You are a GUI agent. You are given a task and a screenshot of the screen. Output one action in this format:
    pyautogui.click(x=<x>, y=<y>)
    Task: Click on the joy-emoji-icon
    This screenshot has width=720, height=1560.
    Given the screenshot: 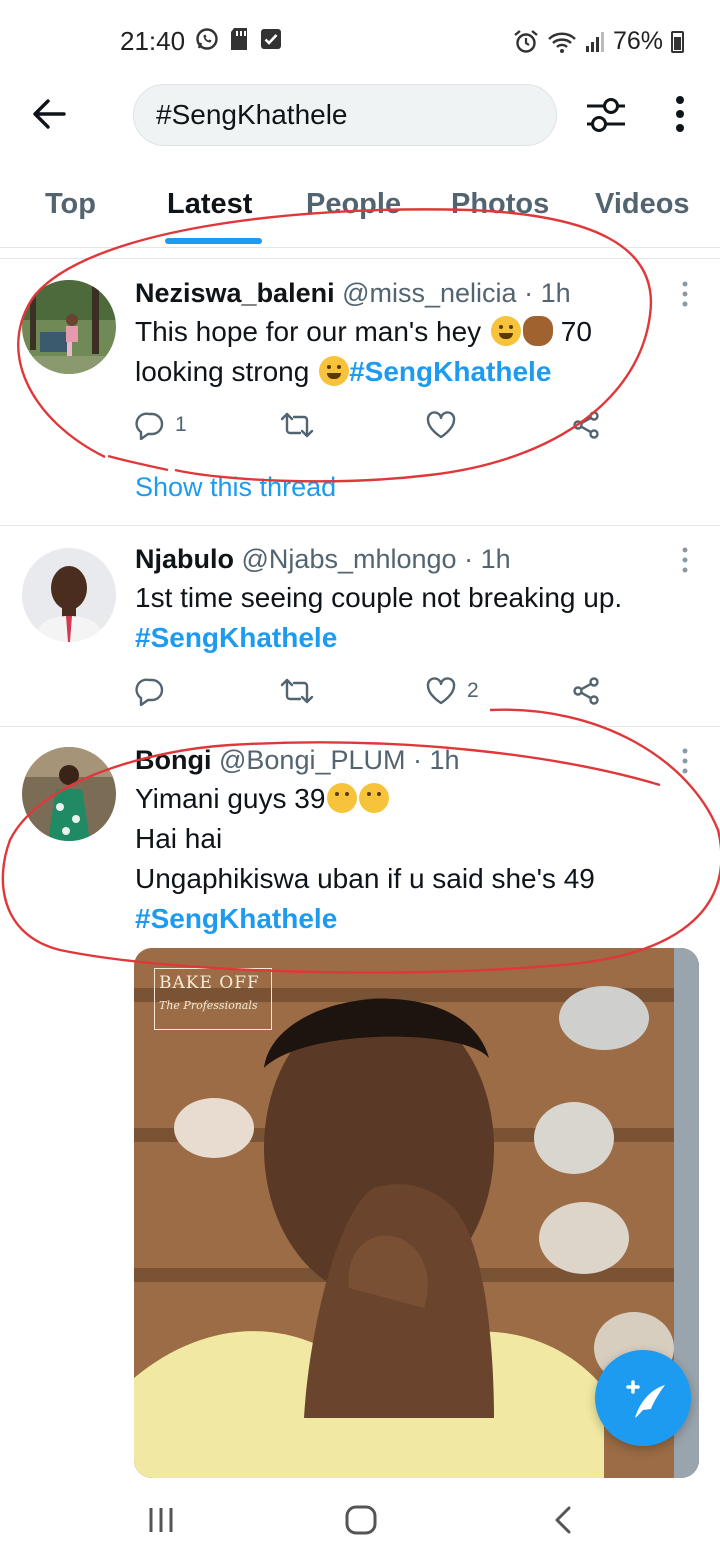 What is the action you would take?
    pyautogui.click(x=505, y=331)
    